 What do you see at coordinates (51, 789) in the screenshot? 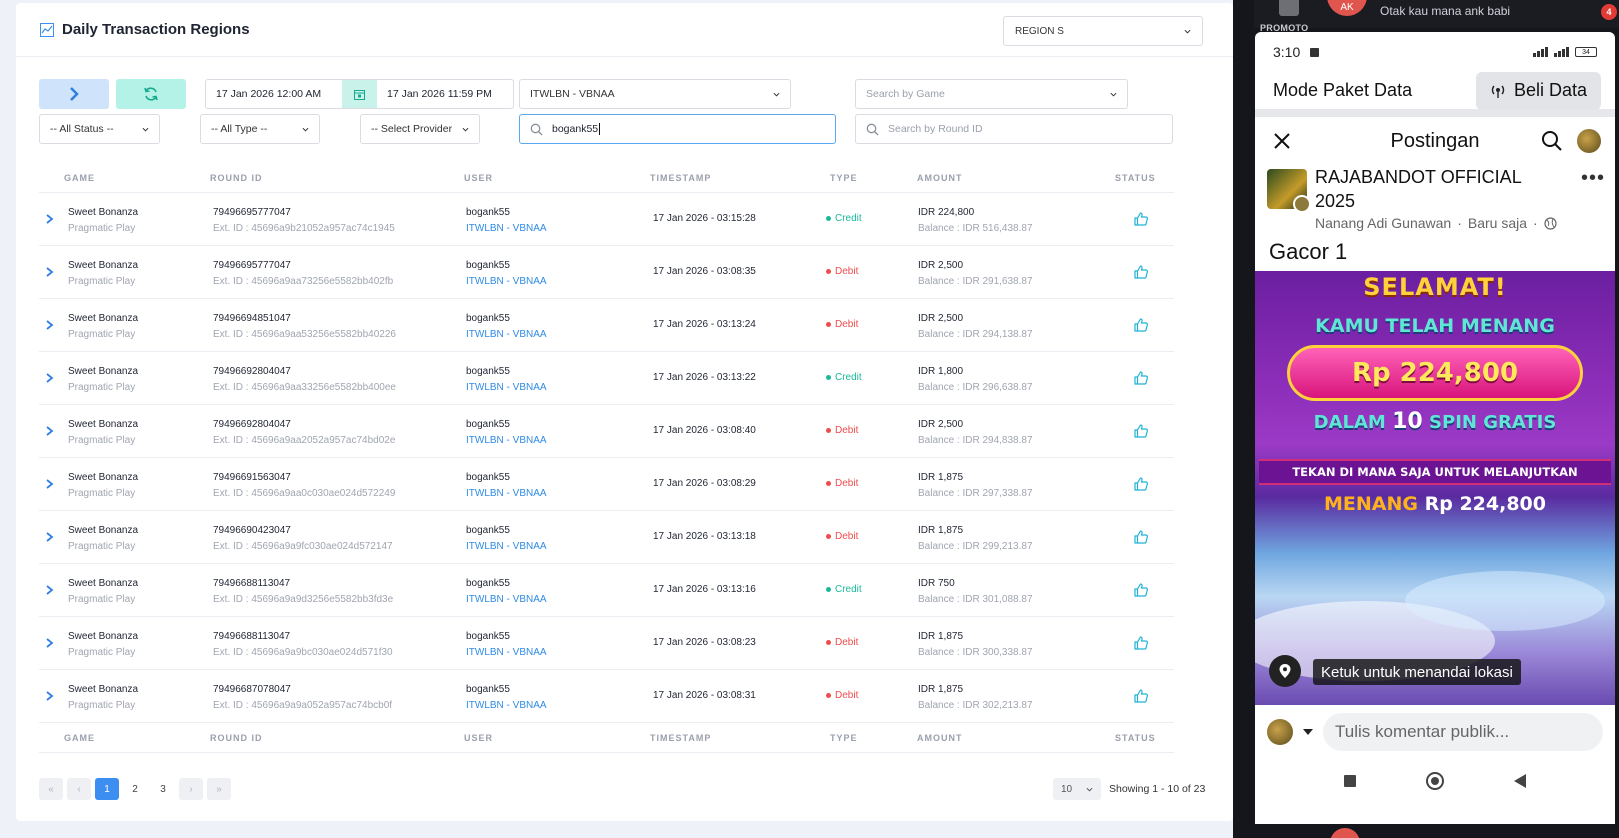
I see `first-page-button: «` at bounding box center [51, 789].